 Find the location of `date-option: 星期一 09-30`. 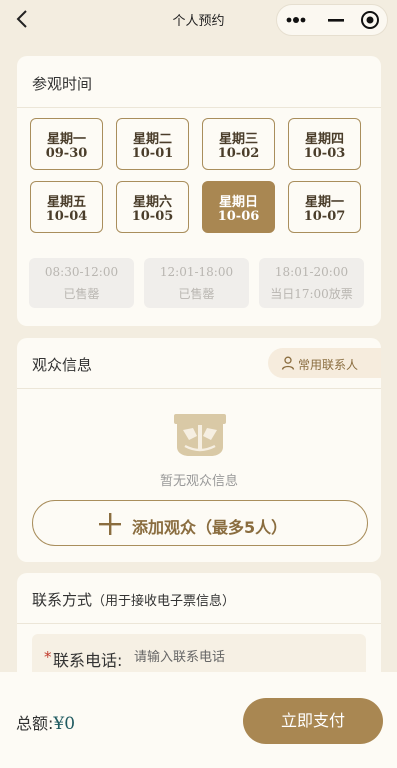

date-option: 星期一 09-30 is located at coordinates (66, 144).